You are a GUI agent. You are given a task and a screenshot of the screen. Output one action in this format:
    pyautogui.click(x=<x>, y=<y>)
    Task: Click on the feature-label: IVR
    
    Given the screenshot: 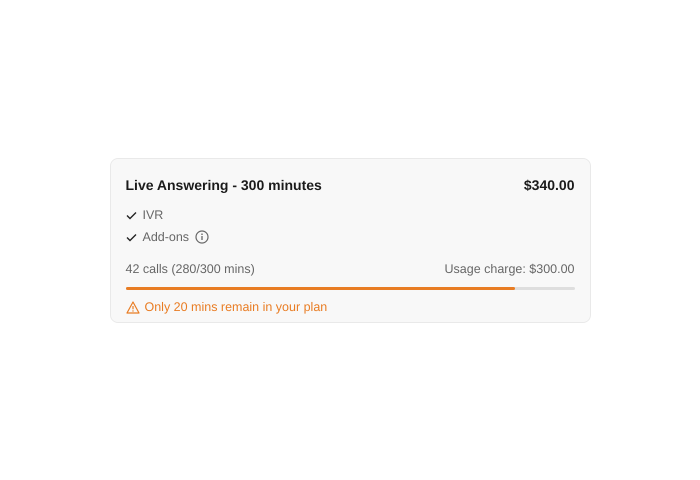 What is the action you would take?
    pyautogui.click(x=153, y=215)
    